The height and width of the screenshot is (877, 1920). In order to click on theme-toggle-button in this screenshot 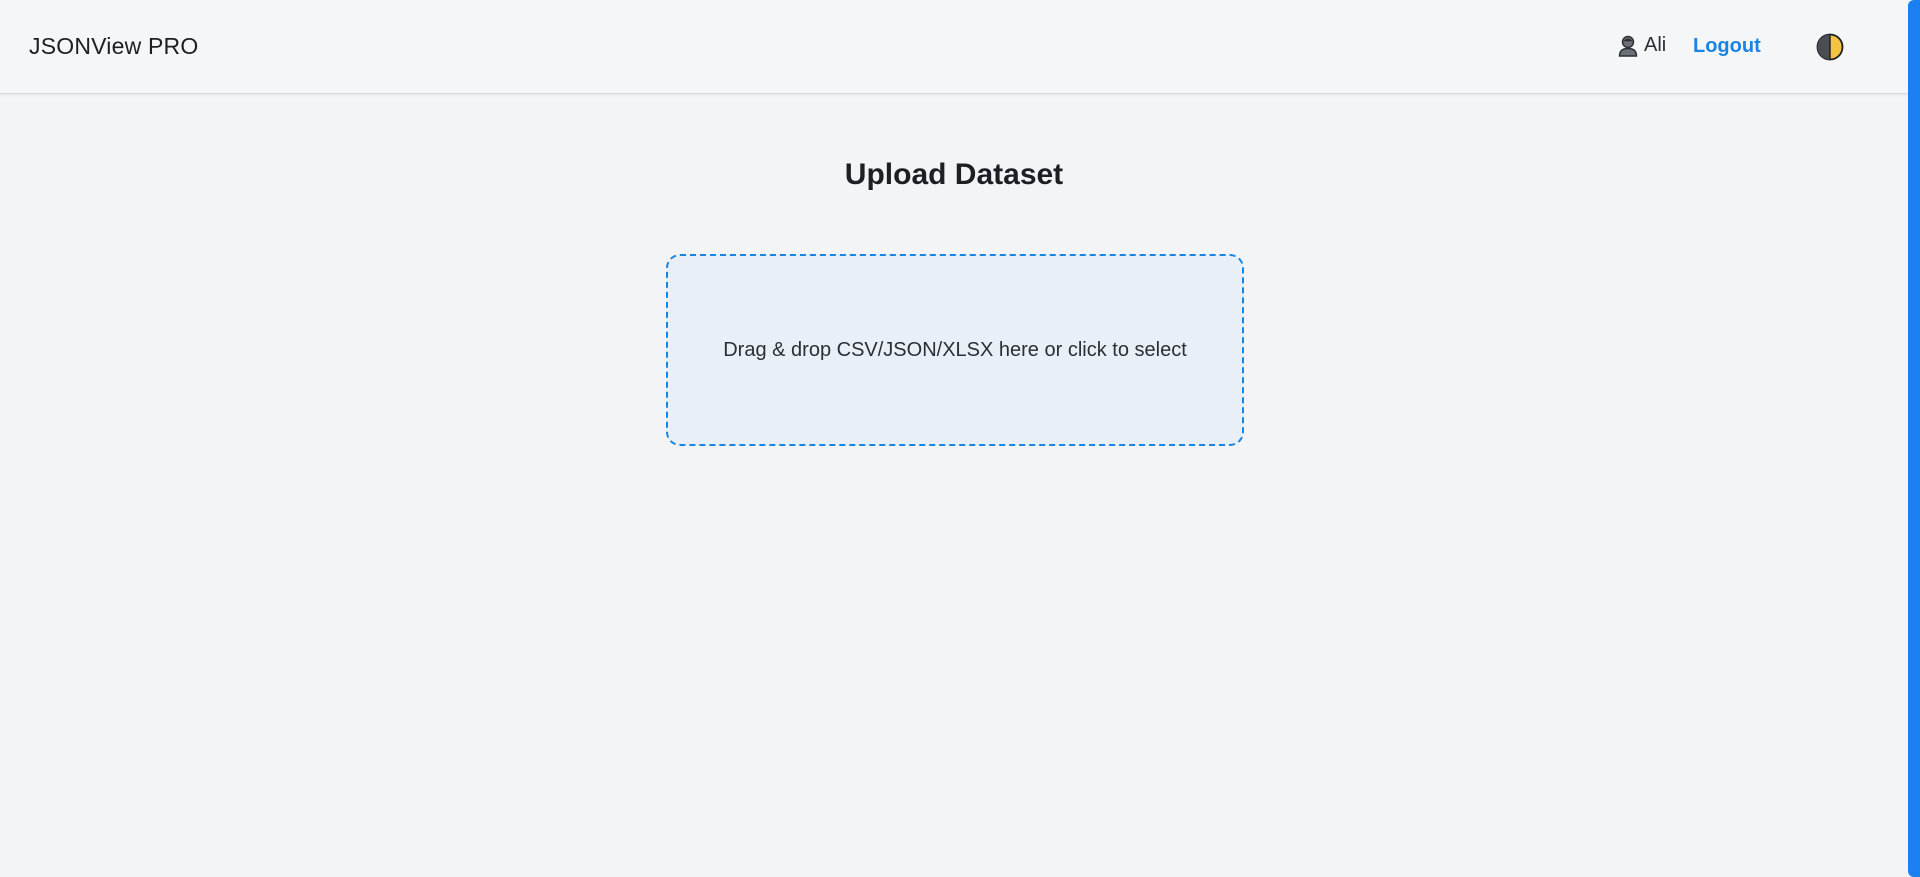, I will do `click(1830, 47)`.